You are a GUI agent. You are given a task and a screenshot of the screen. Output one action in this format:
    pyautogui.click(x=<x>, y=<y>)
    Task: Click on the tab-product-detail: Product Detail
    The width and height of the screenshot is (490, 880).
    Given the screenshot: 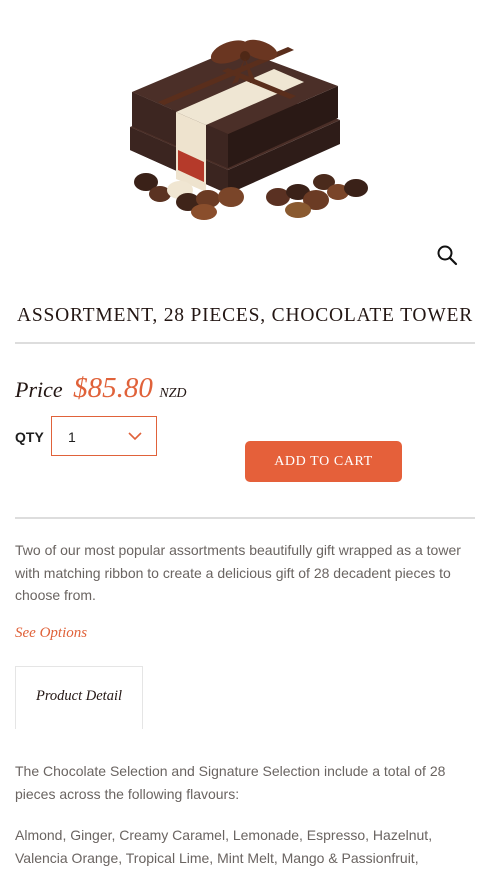 What is the action you would take?
    pyautogui.click(x=79, y=697)
    